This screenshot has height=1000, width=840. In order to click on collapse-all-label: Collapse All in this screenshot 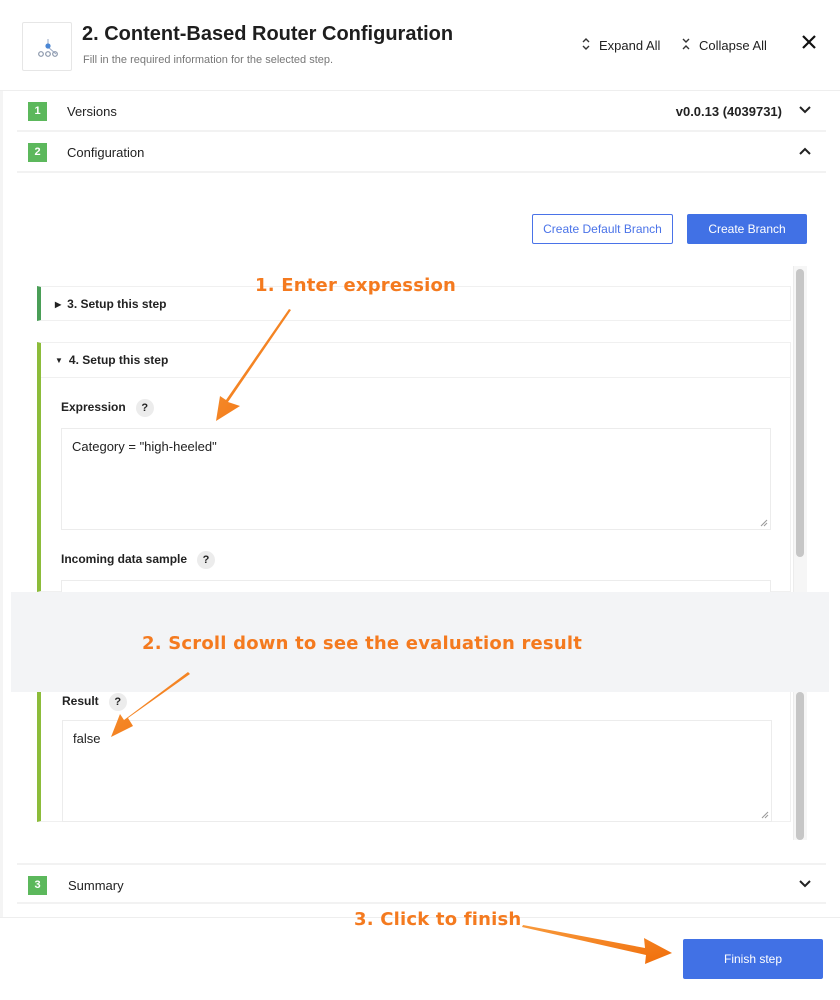, I will do `click(733, 45)`.